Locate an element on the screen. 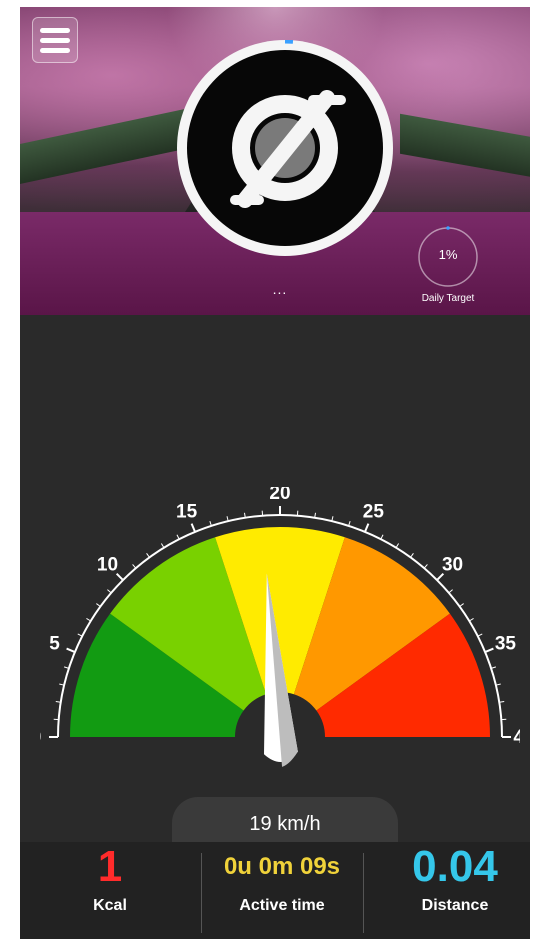 Image resolution: width=545 pixels, height=939 pixels. gauge-tick-label: 15 is located at coordinates (187, 512).